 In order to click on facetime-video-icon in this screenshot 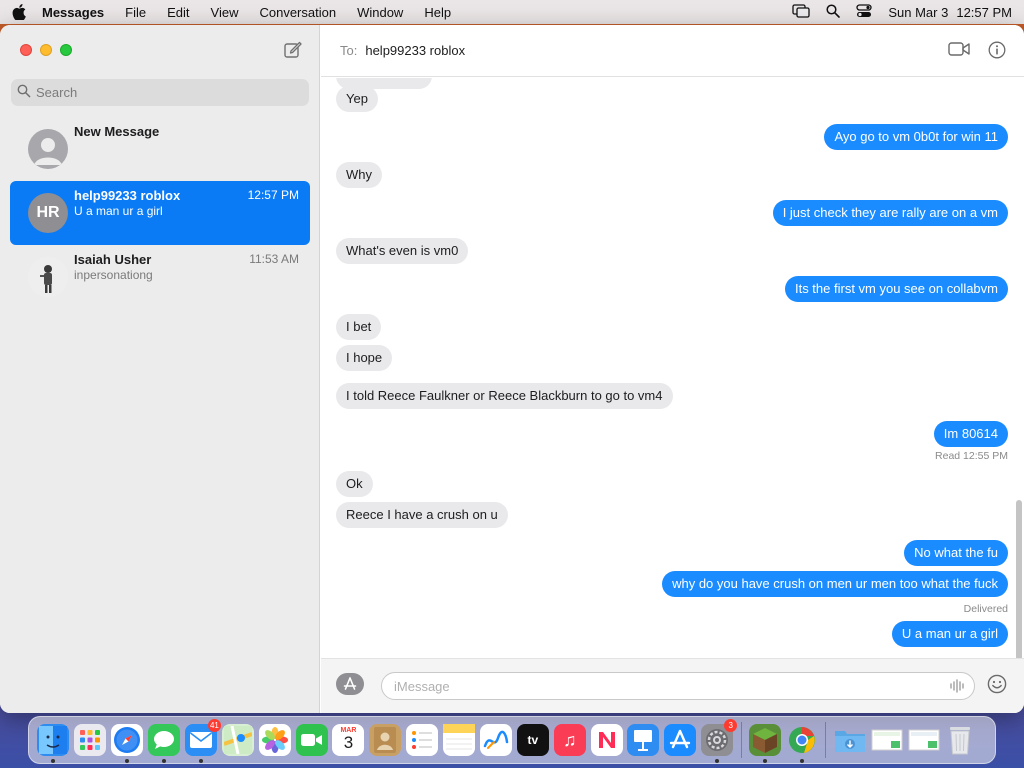, I will do `click(959, 50)`.